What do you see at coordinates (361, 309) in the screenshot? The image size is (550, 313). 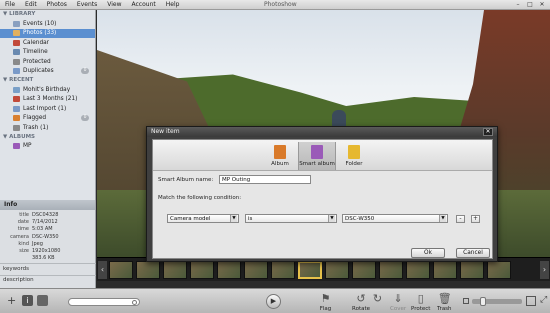 I see `rotate-label: Rotate` at bounding box center [361, 309].